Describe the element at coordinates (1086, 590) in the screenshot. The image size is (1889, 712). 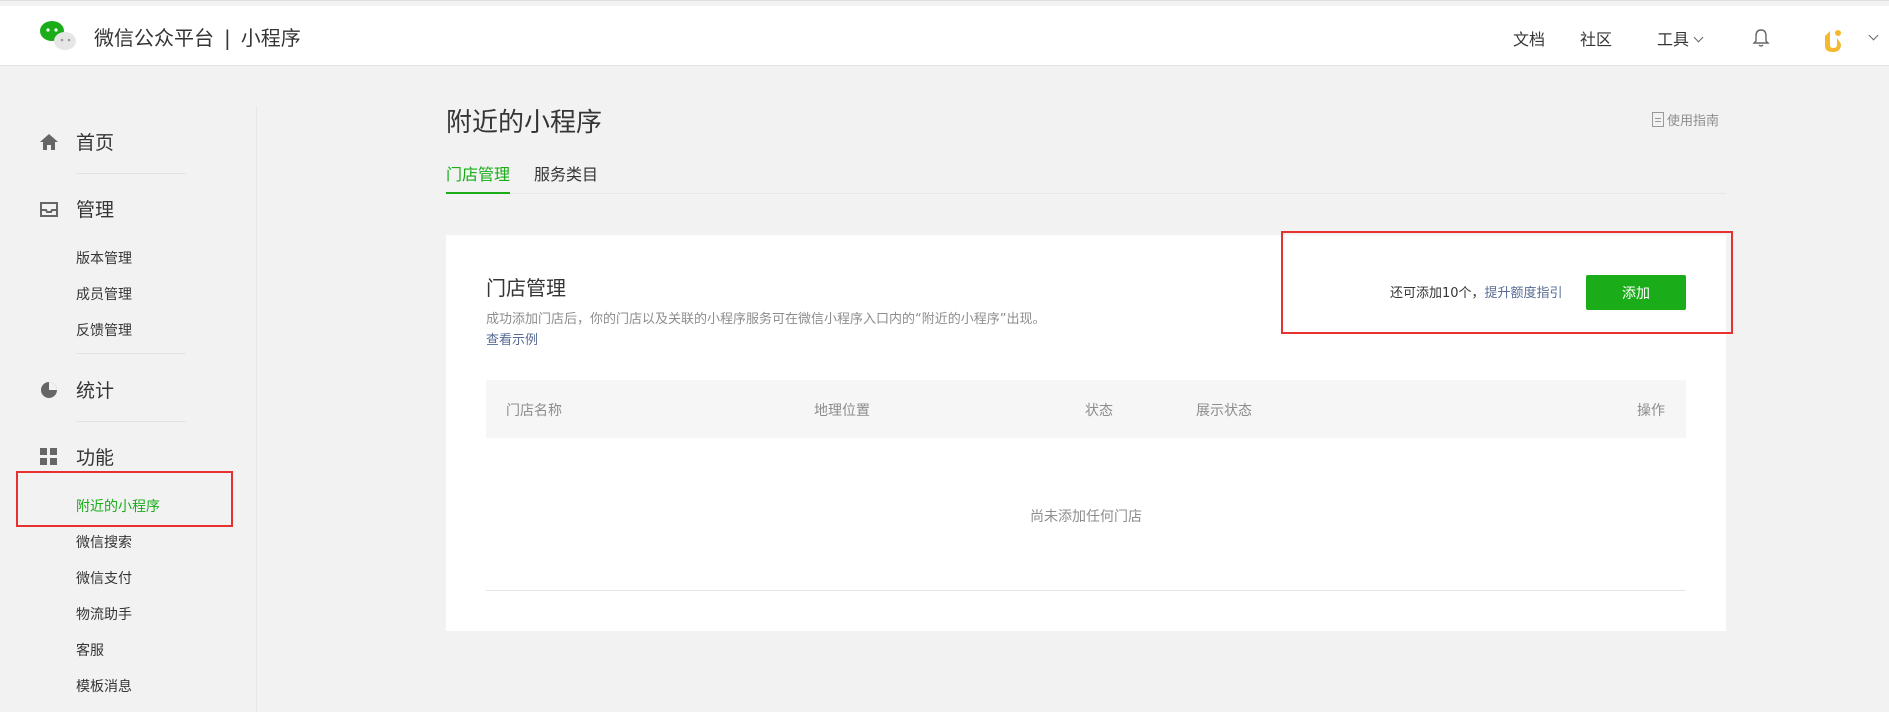
I see `table-bottom-border` at that location.